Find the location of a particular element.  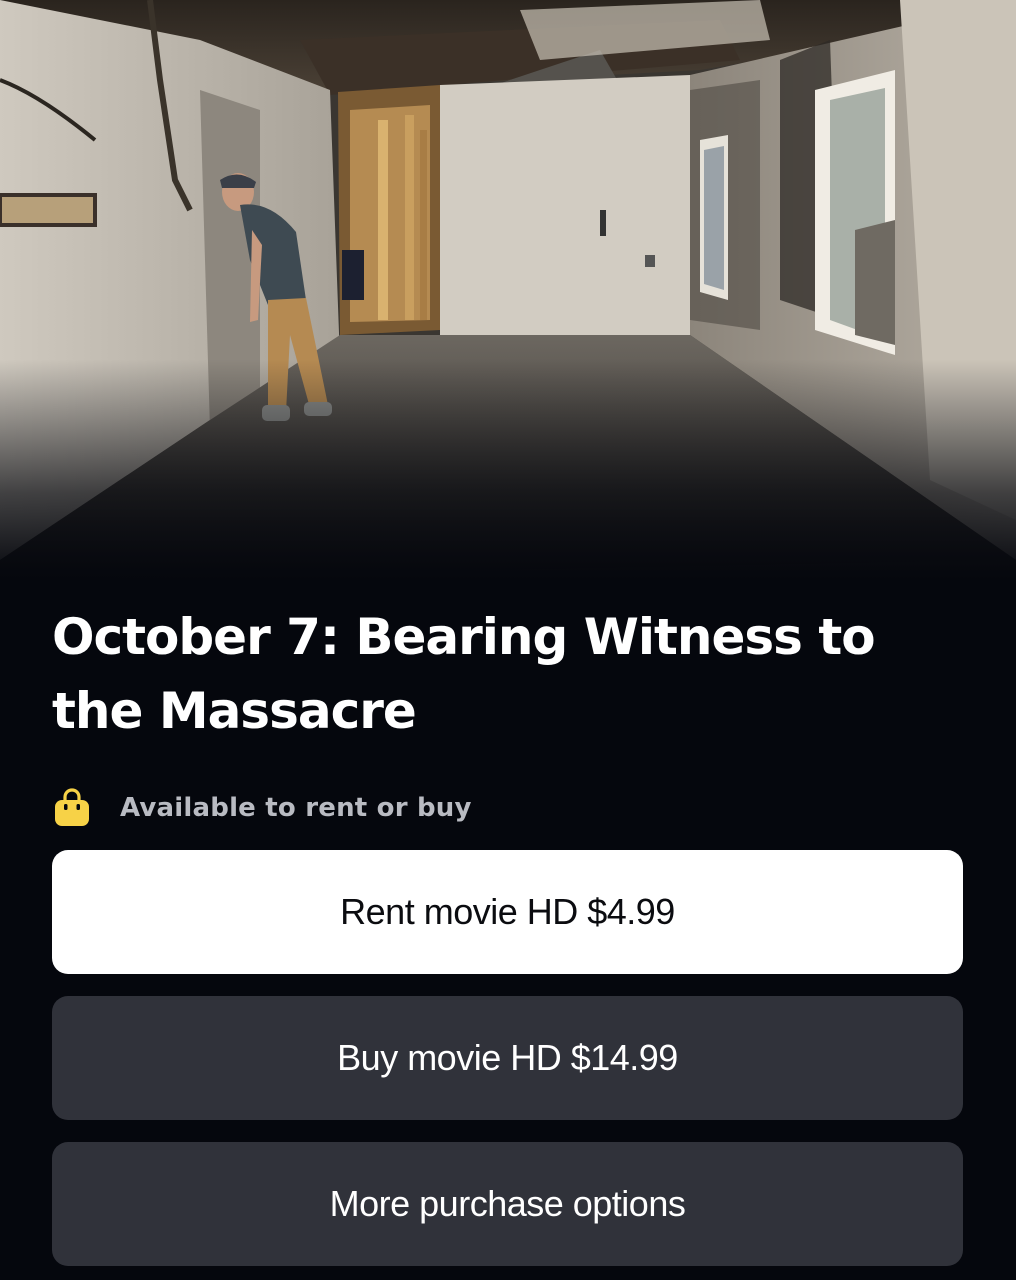

movie-title-line-1: October 7: Bearing Witness to is located at coordinates (464, 637).